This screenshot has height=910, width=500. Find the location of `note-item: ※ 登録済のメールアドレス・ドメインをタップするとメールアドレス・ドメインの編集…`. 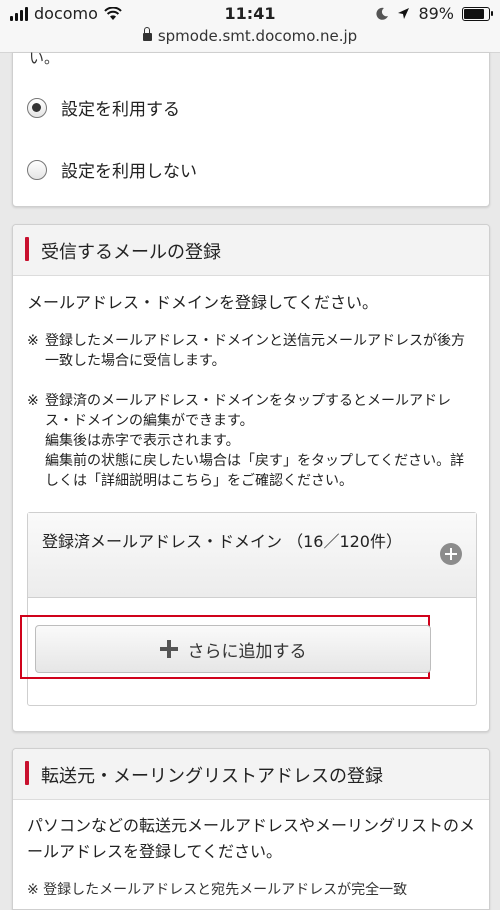

note-item: ※ 登録済のメールアドレス・ドメインをタップするとメールアドレス・ドメインの編集… is located at coordinates (250, 441).